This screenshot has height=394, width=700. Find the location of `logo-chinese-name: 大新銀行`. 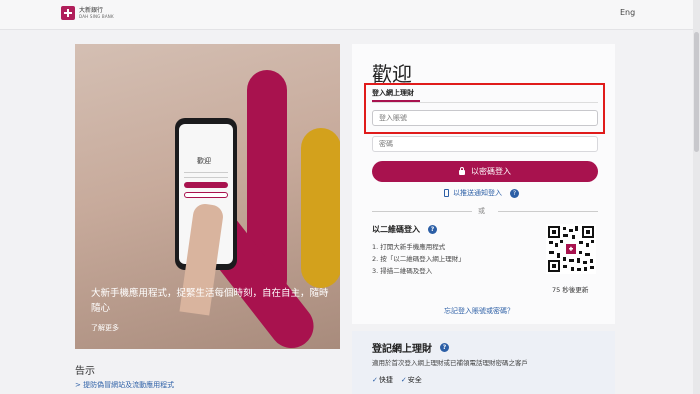

logo-chinese-name: 大新銀行 is located at coordinates (91, 10).